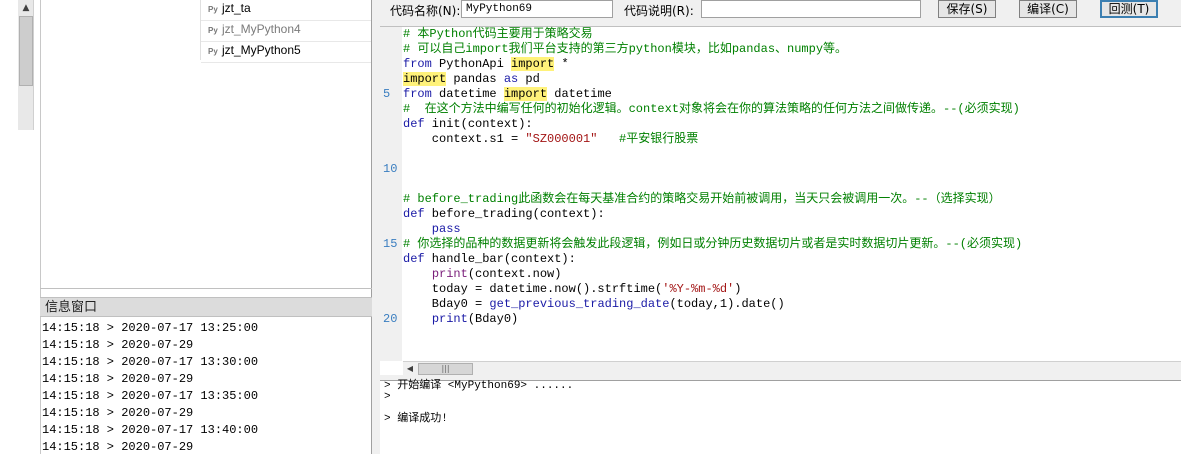 This screenshot has width=1181, height=454. What do you see at coordinates (493, 319) in the screenshot?
I see `code-token: (Bday0)` at bounding box center [493, 319].